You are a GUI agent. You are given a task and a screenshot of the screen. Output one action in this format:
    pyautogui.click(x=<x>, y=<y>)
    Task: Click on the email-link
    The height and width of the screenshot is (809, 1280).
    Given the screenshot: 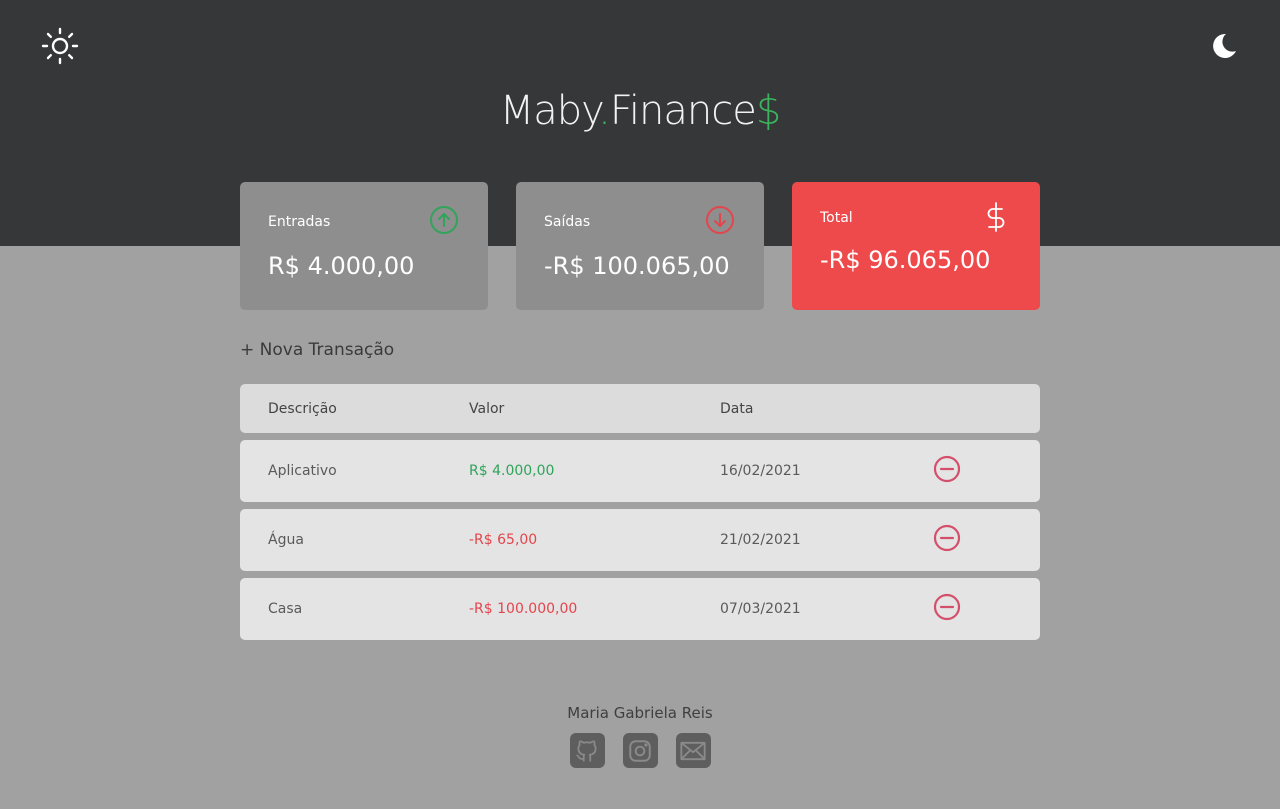 What is the action you would take?
    pyautogui.click(x=693, y=750)
    